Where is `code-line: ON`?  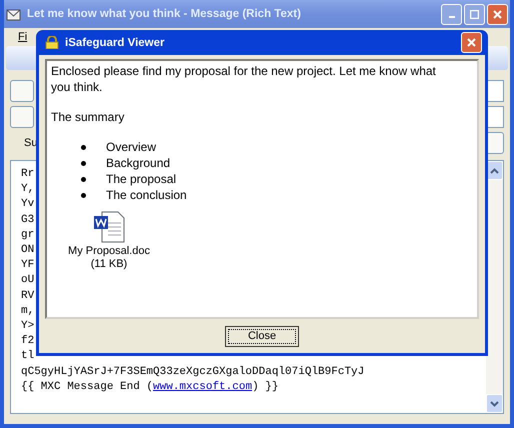
code-line: ON is located at coordinates (27, 250).